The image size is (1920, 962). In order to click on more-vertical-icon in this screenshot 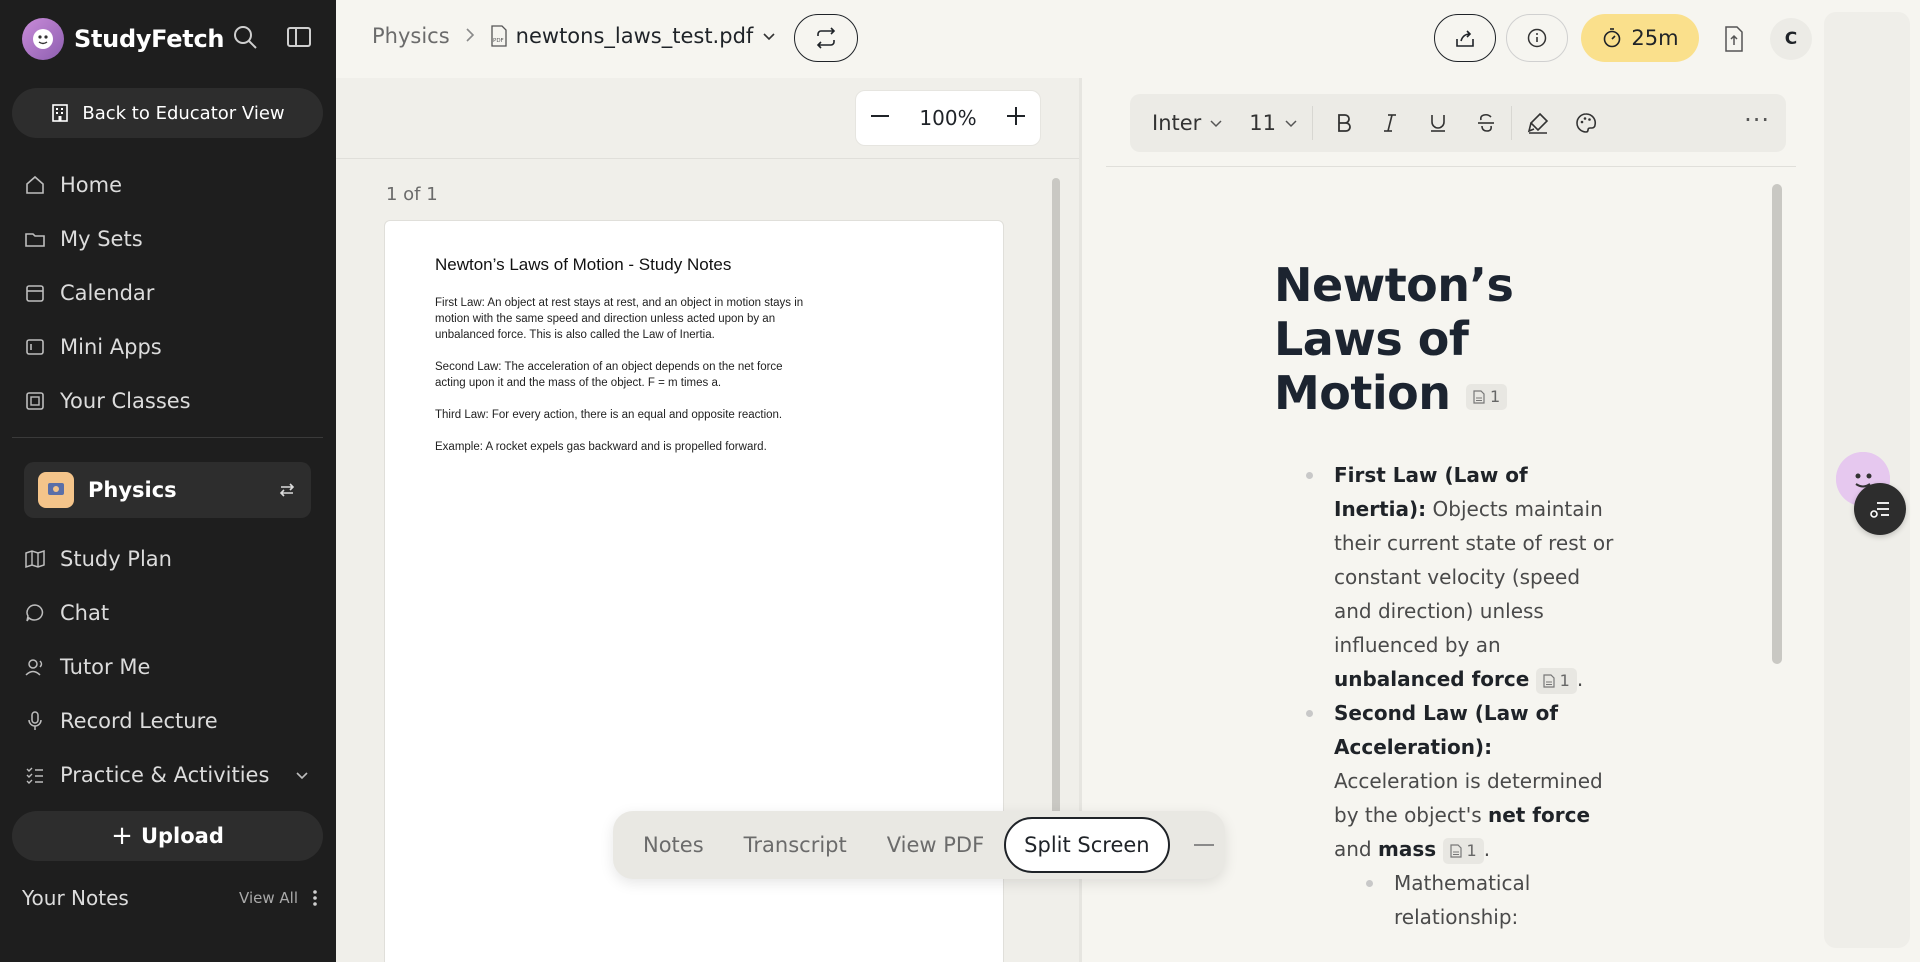, I will do `click(315, 898)`.